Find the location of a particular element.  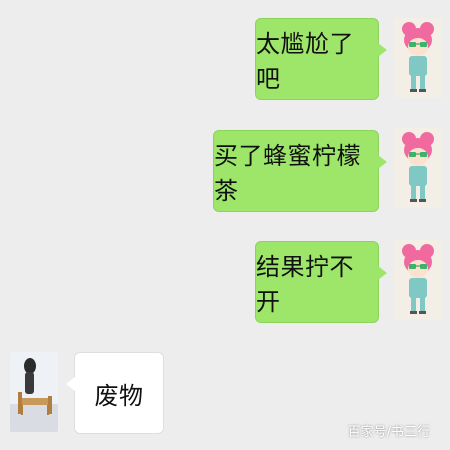

message-text: 废物 is located at coordinates (119, 395).